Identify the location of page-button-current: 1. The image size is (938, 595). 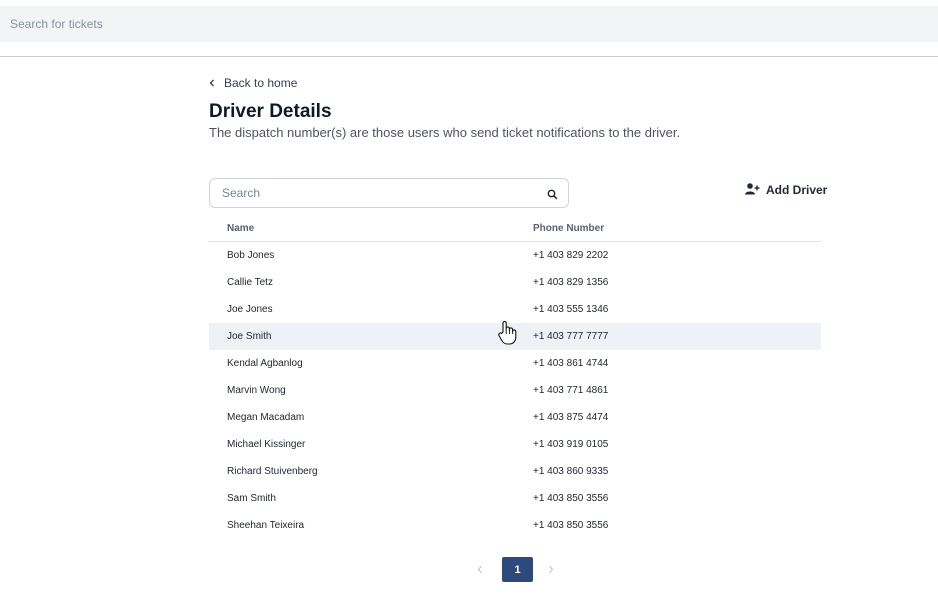
(517, 569).